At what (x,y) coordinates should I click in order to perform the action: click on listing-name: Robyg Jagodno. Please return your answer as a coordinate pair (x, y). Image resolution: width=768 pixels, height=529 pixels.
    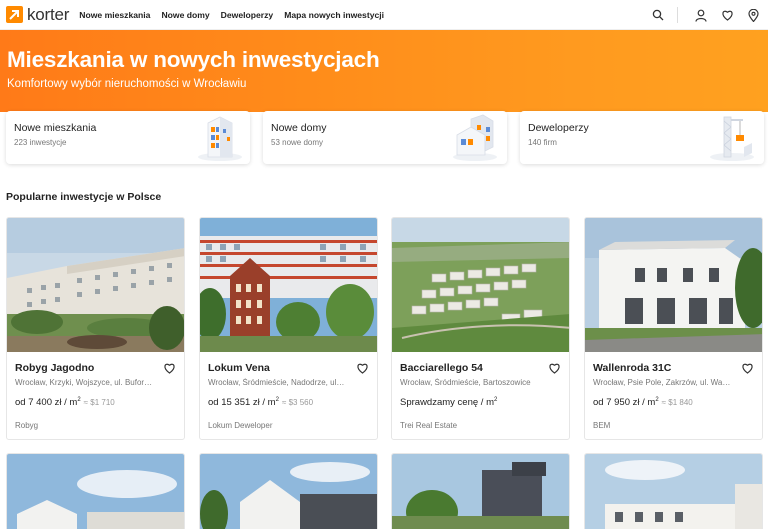
    Looking at the image, I should click on (55, 368).